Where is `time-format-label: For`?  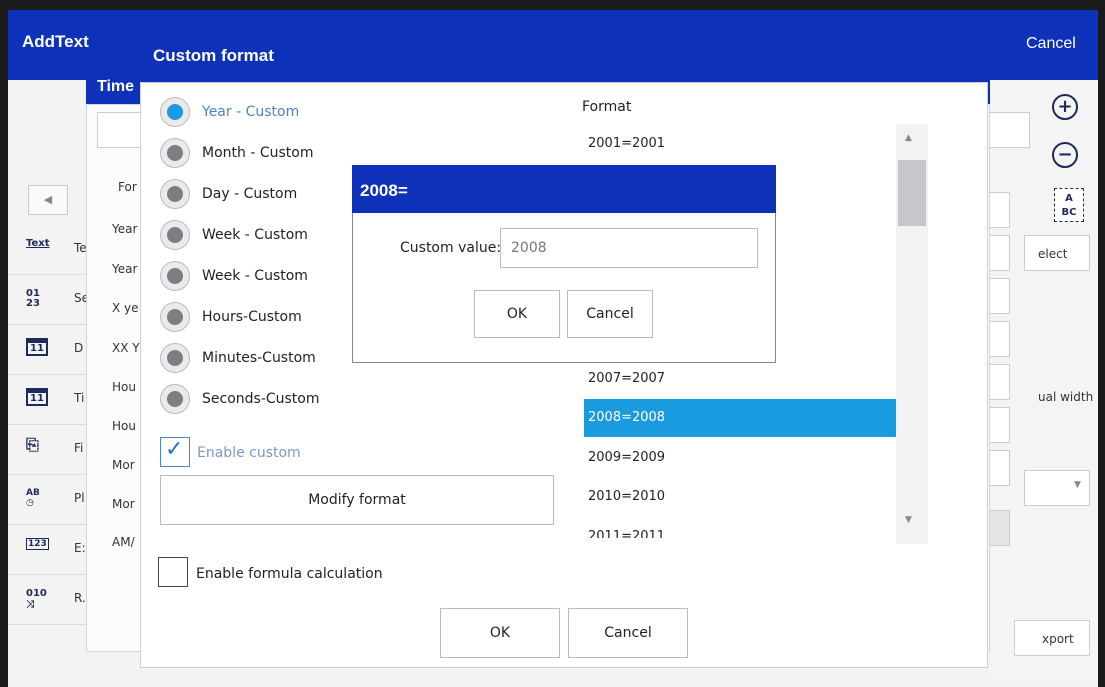
time-format-label: For is located at coordinates (127, 187).